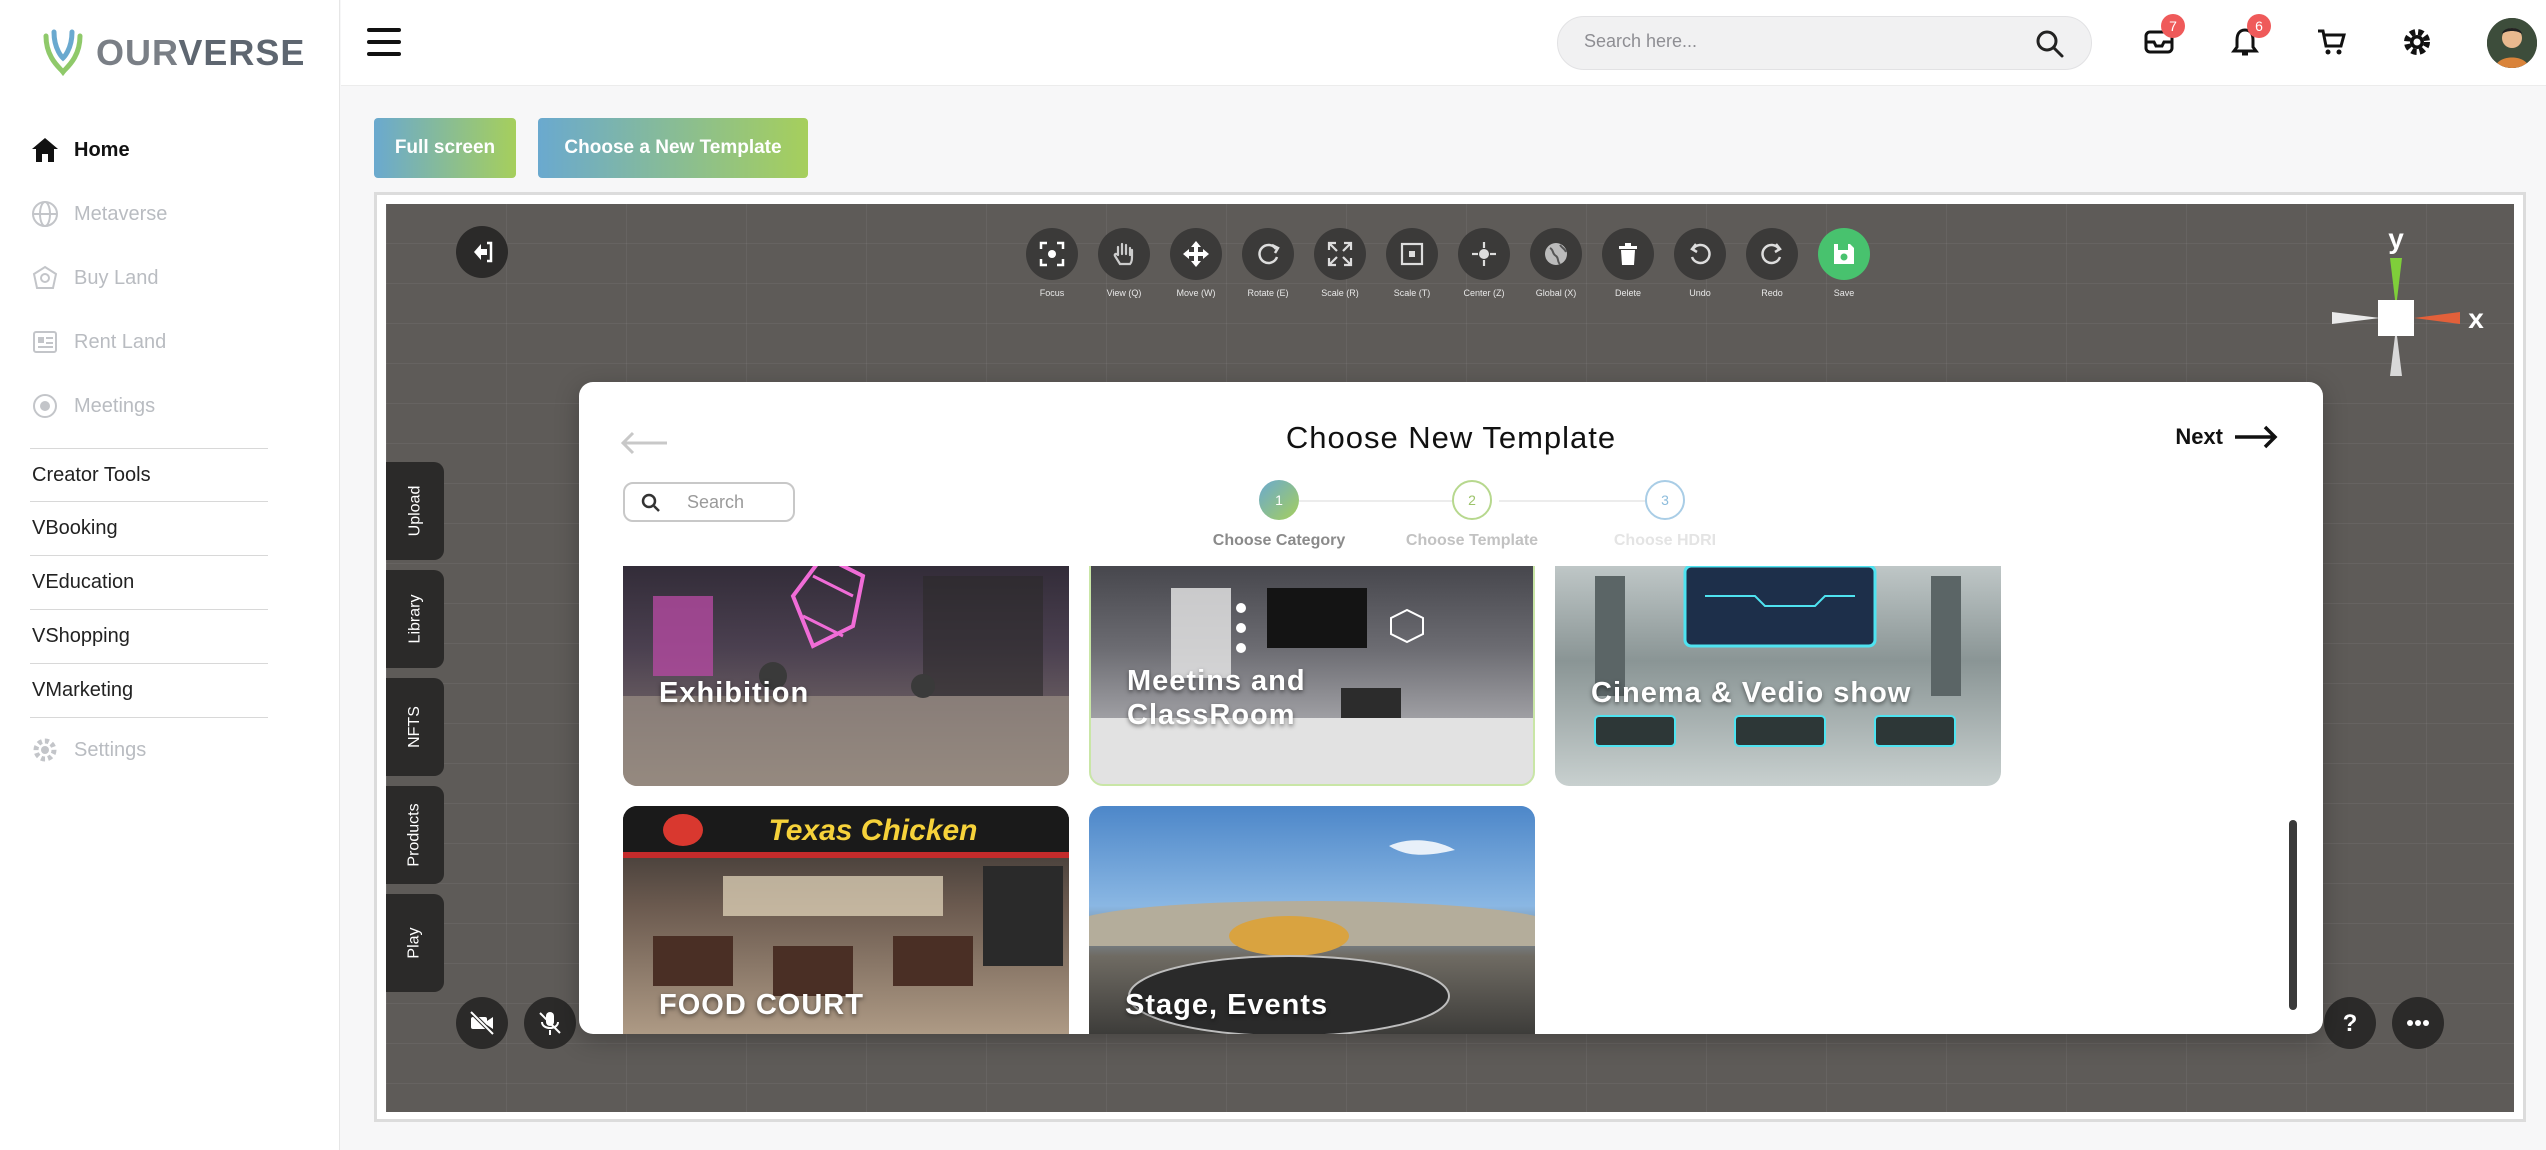 This screenshot has height=1150, width=2546. What do you see at coordinates (2256, 437) in the screenshot?
I see `arrow-right-icon` at bounding box center [2256, 437].